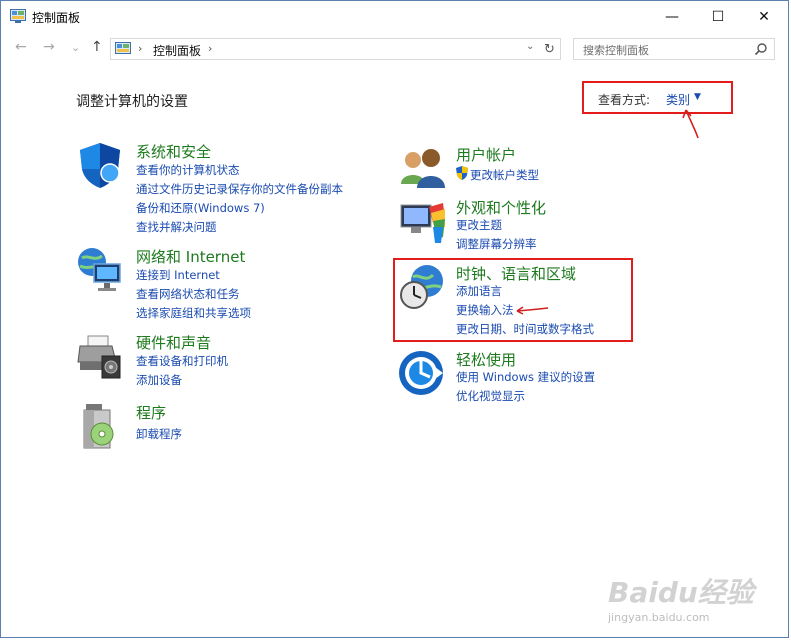 The image size is (791, 640). I want to click on breadcrumb-control-panel: 控制面板, so click(177, 50).